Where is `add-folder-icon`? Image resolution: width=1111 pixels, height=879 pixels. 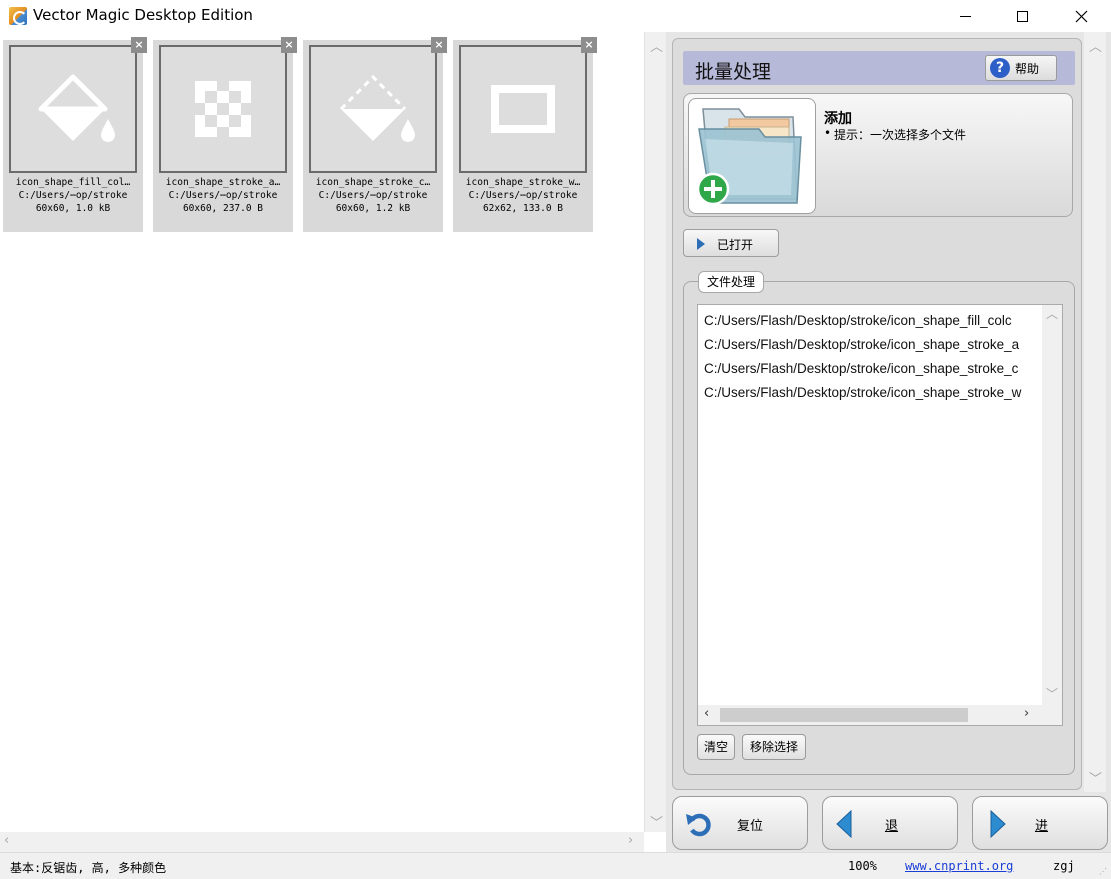 add-folder-icon is located at coordinates (752, 156).